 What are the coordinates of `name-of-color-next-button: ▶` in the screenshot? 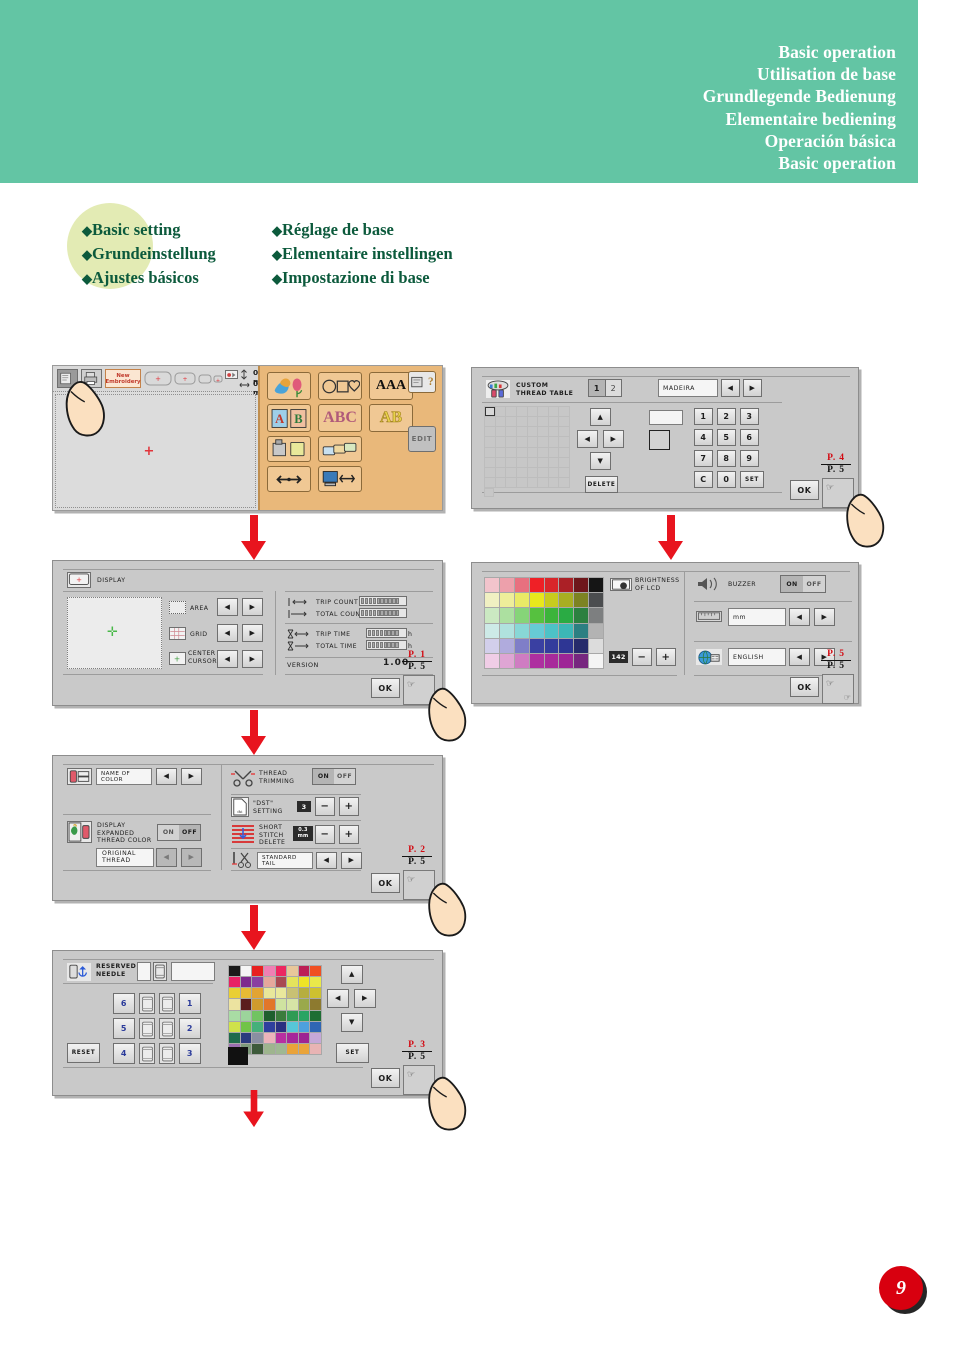 It's located at (191, 776).